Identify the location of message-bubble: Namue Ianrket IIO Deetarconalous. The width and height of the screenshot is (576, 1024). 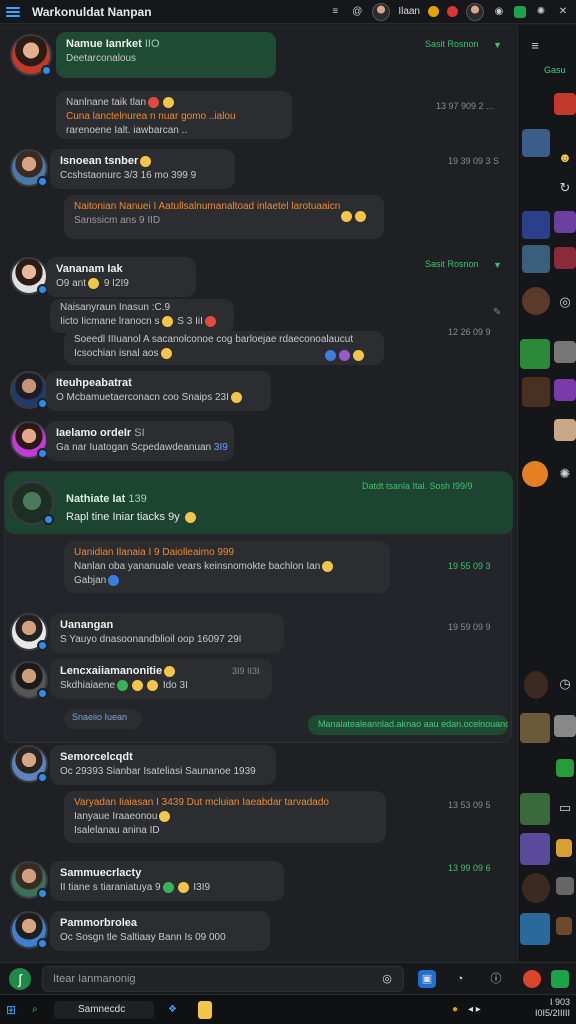
(166, 55).